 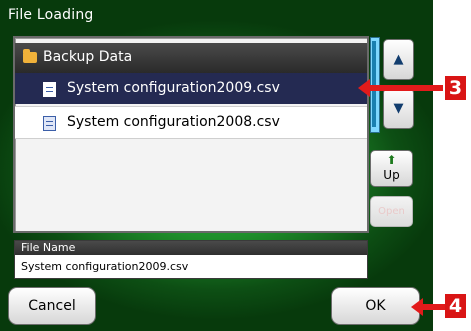 I want to click on cancel-button-label: Cancel, so click(x=52, y=306).